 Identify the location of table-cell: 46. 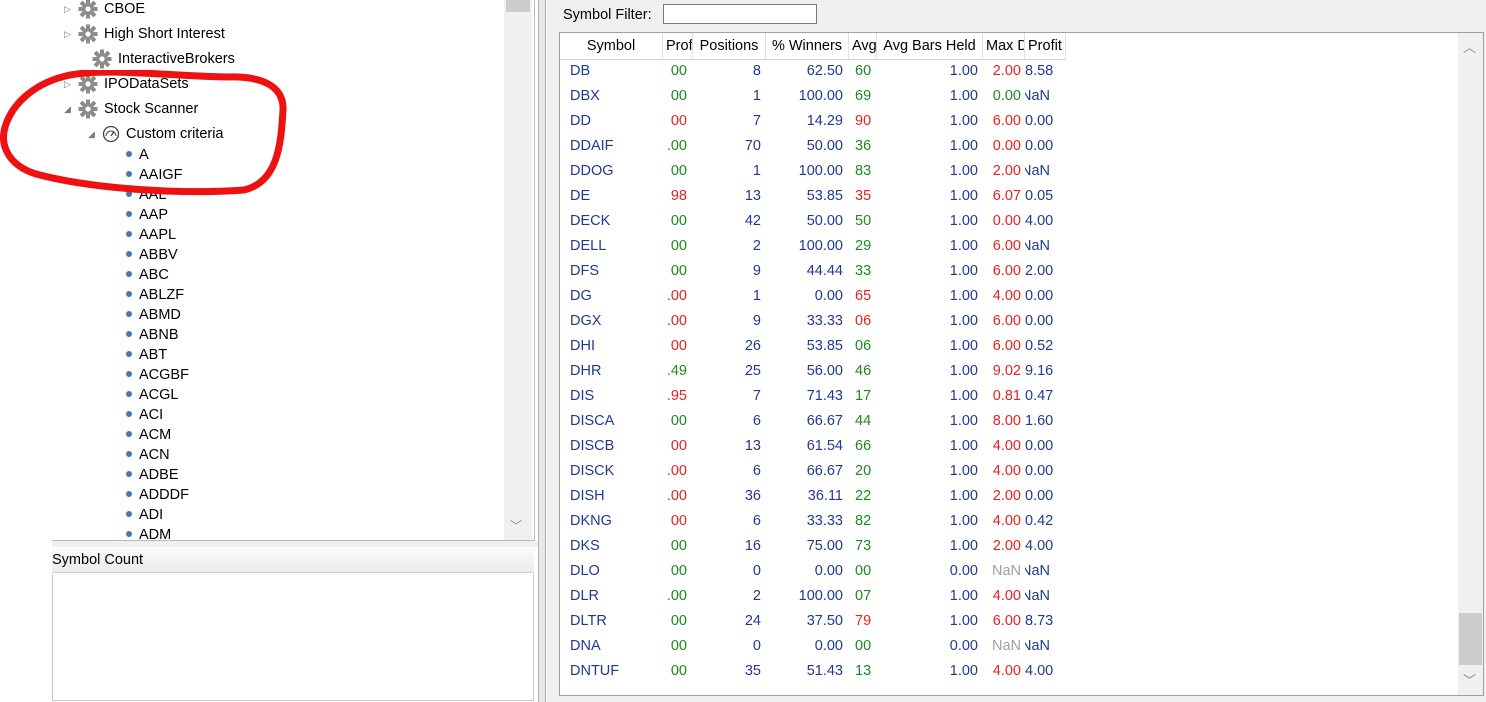
(863, 371).